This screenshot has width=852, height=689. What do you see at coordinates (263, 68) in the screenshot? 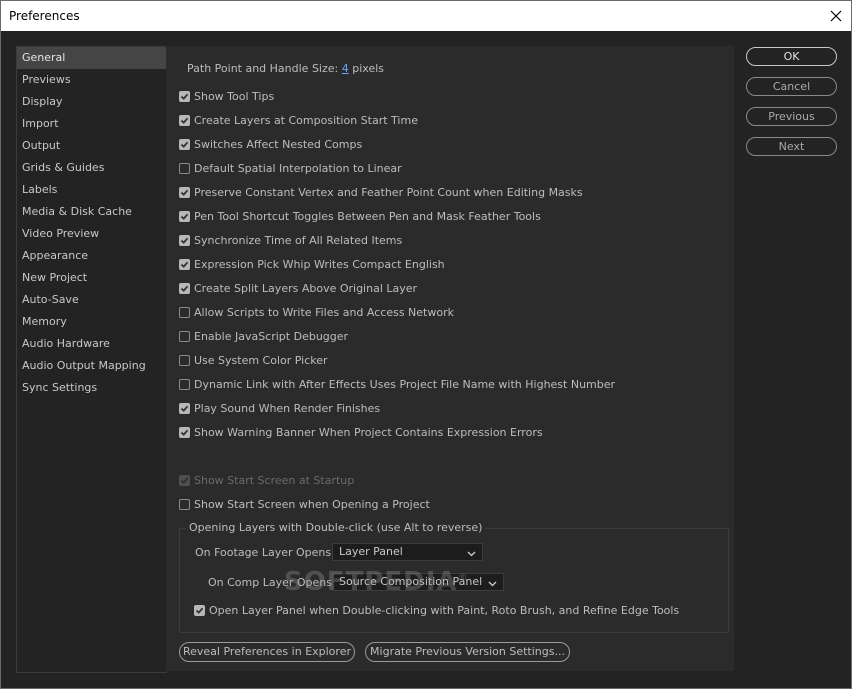
I see `path-point-label: Path Point and Handle Size:` at bounding box center [263, 68].